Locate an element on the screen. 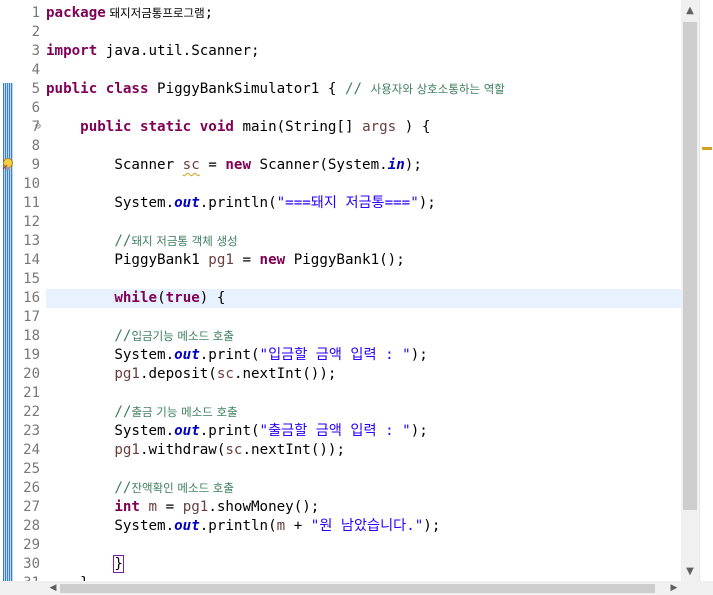  code-token: PiggyBank1 is located at coordinates (127, 260).